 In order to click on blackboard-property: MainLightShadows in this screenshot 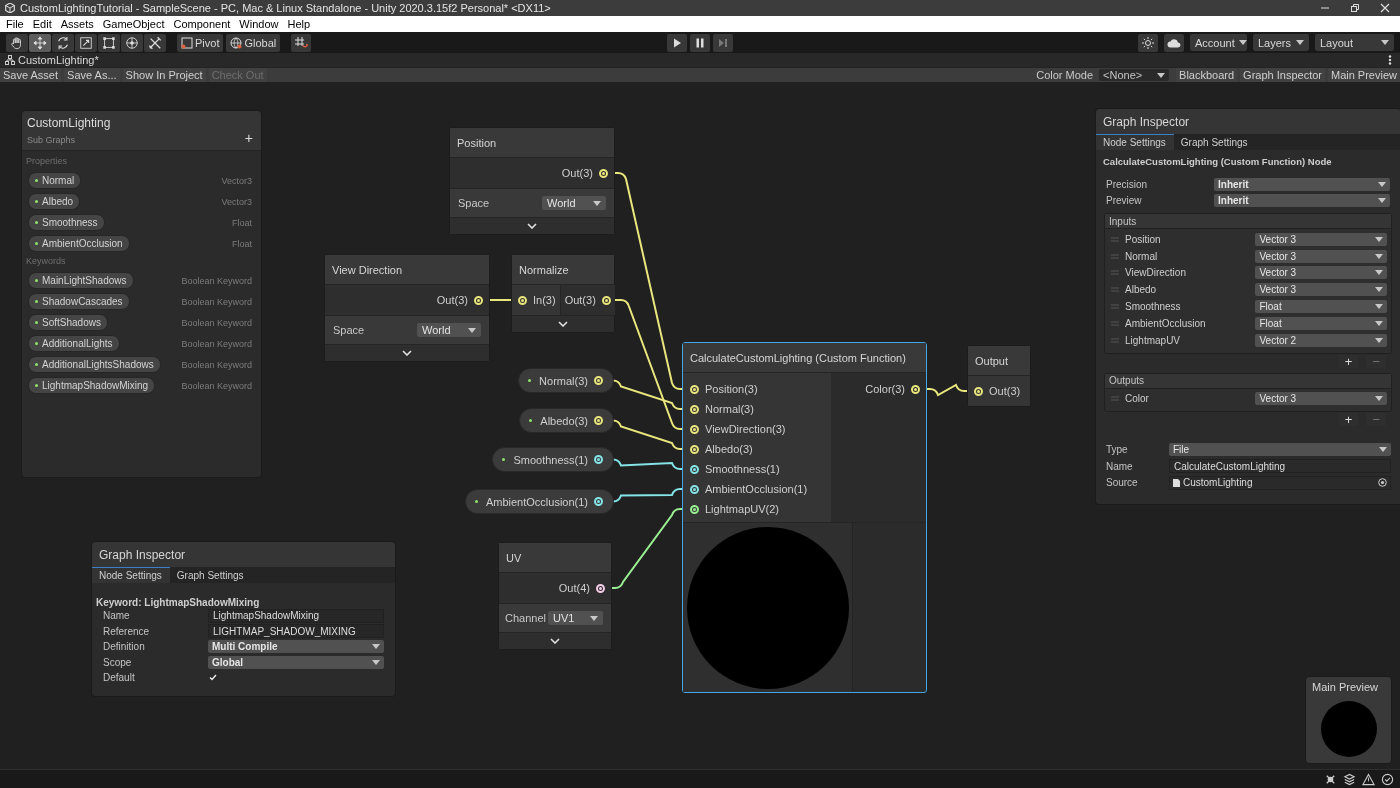, I will do `click(81, 280)`.